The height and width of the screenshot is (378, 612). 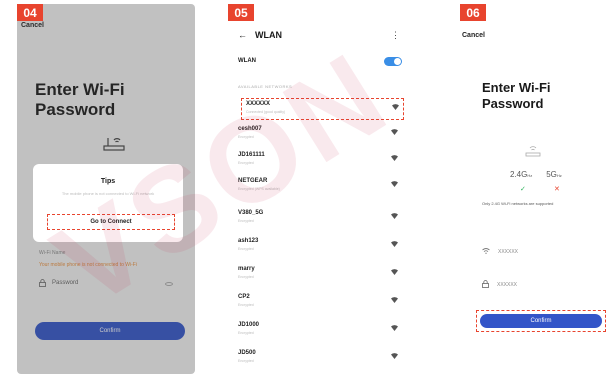 What do you see at coordinates (320, 303) in the screenshot?
I see `network-item: CP2 Encrypted` at bounding box center [320, 303].